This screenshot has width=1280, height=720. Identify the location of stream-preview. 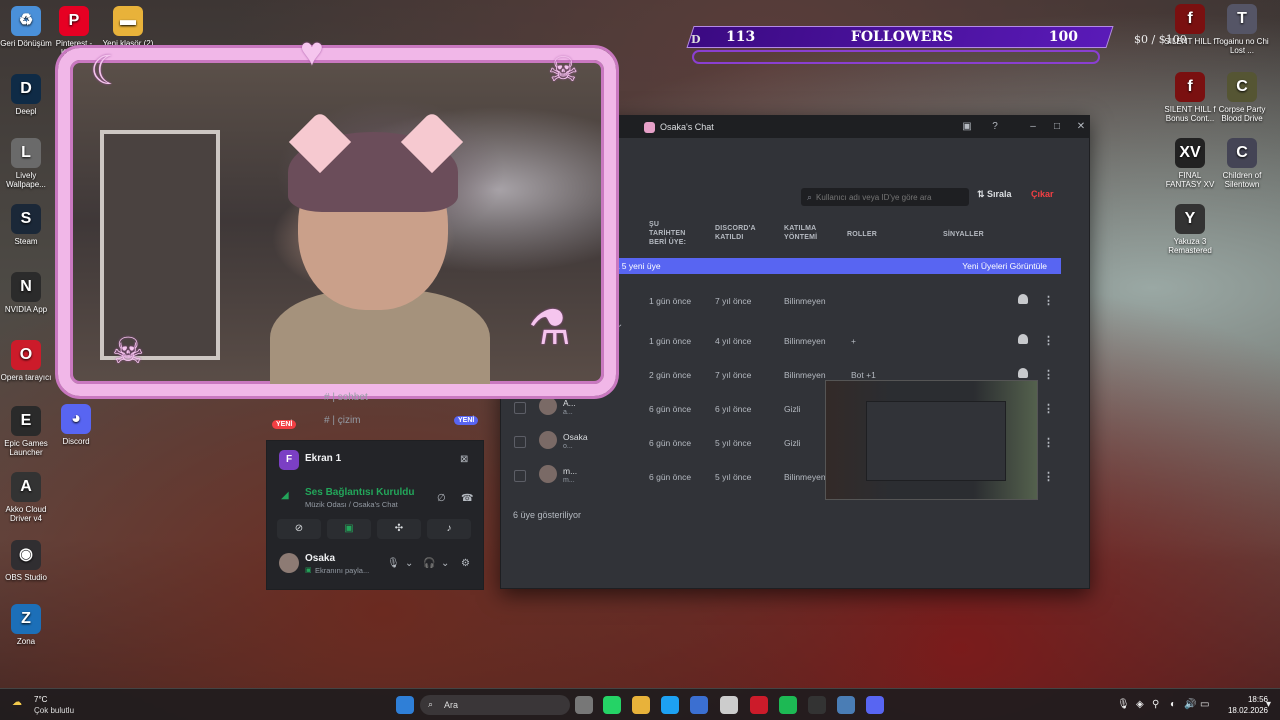
(931, 440).